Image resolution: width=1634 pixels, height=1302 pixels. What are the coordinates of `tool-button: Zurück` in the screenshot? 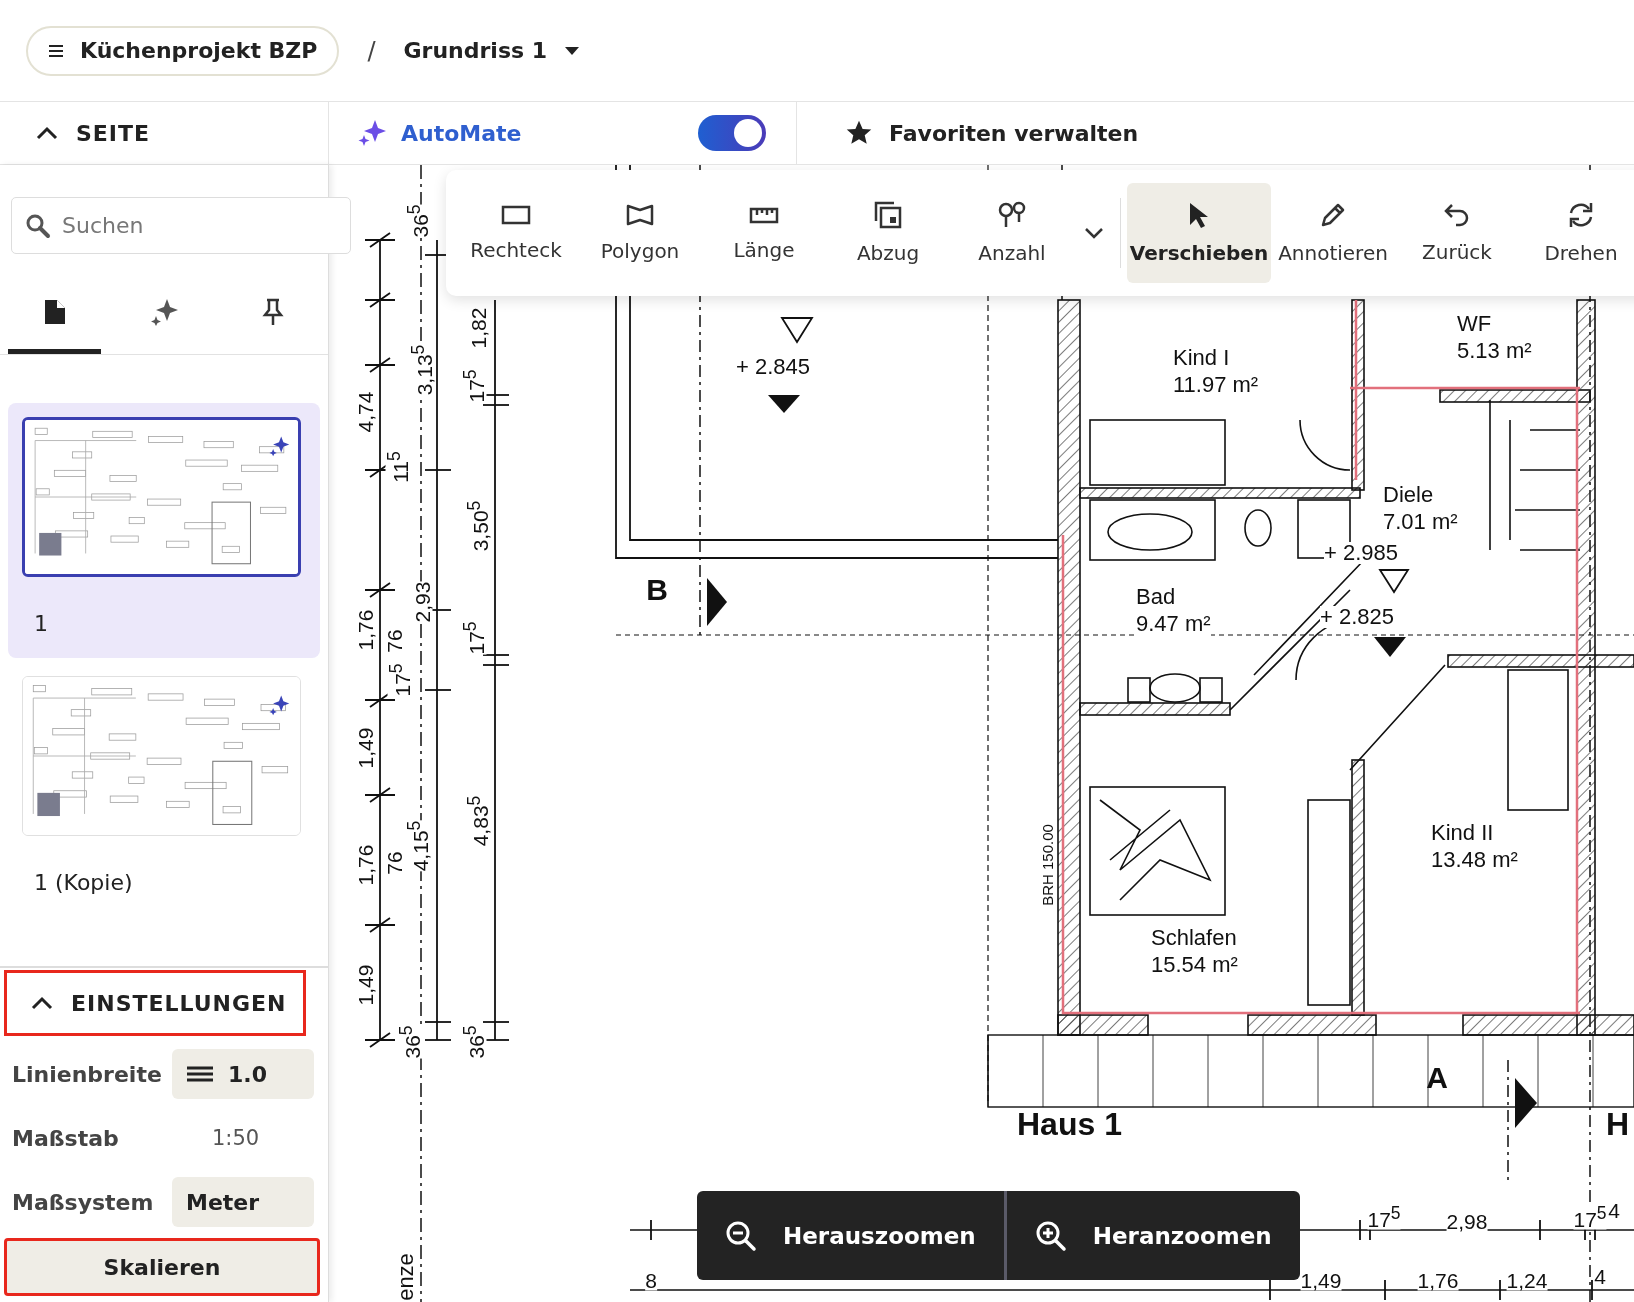 It's located at (1457, 233).